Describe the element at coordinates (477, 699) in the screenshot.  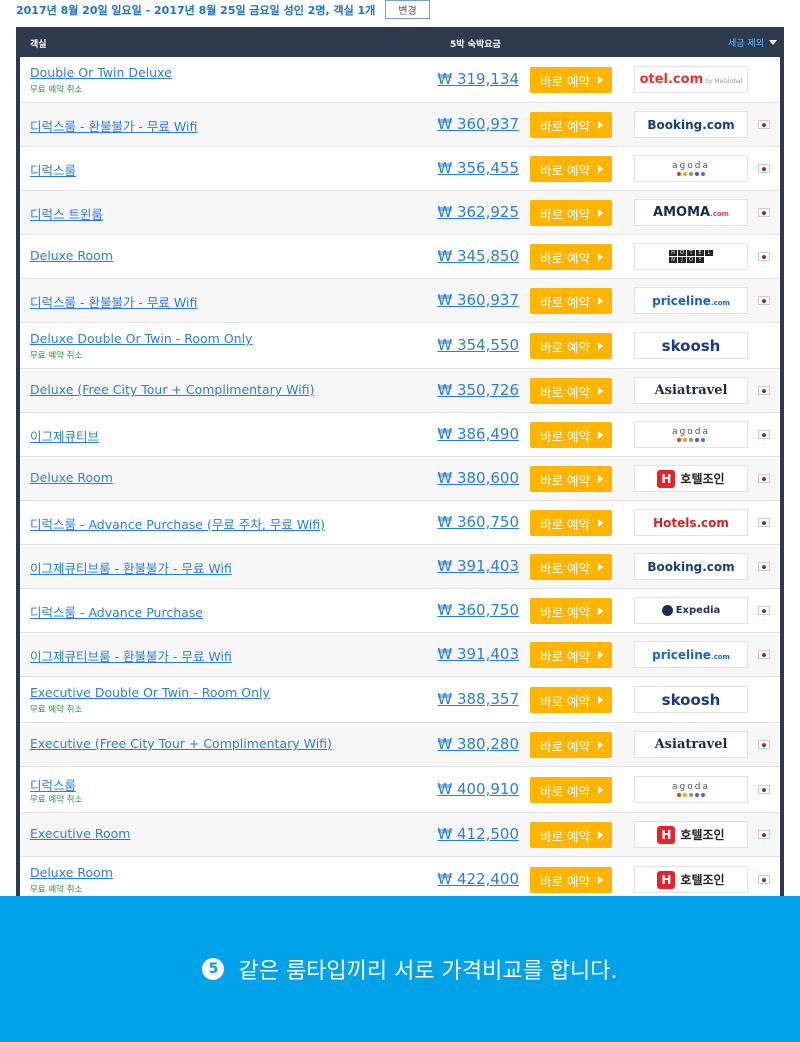
I see `price-link: ₩ 388,357` at that location.